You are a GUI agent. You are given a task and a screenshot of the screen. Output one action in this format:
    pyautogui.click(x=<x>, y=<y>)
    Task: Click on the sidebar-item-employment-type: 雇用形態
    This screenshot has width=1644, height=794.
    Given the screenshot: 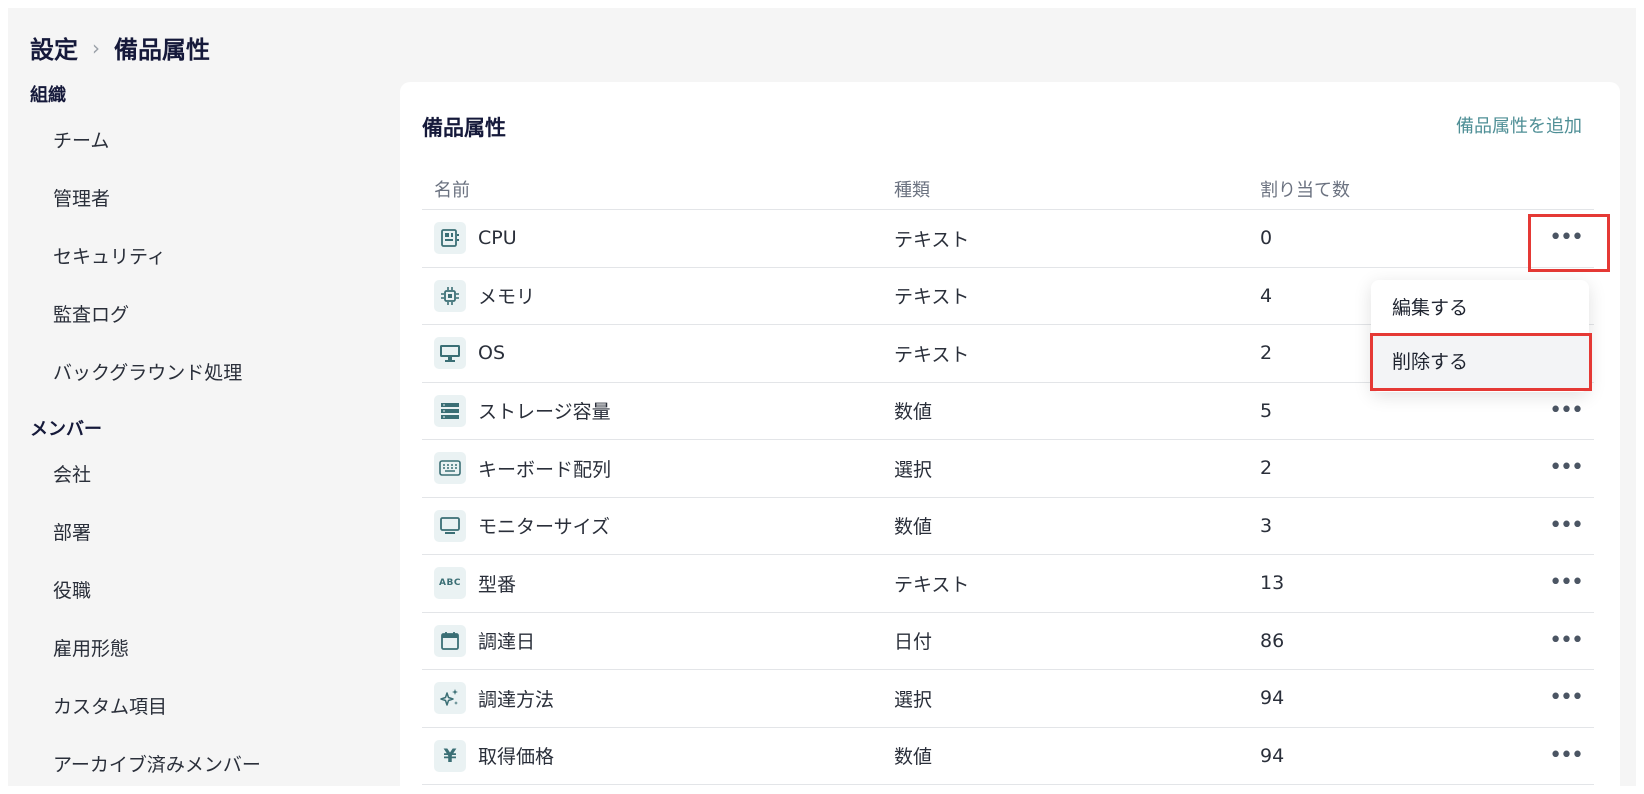 What is the action you would take?
    pyautogui.click(x=188, y=649)
    